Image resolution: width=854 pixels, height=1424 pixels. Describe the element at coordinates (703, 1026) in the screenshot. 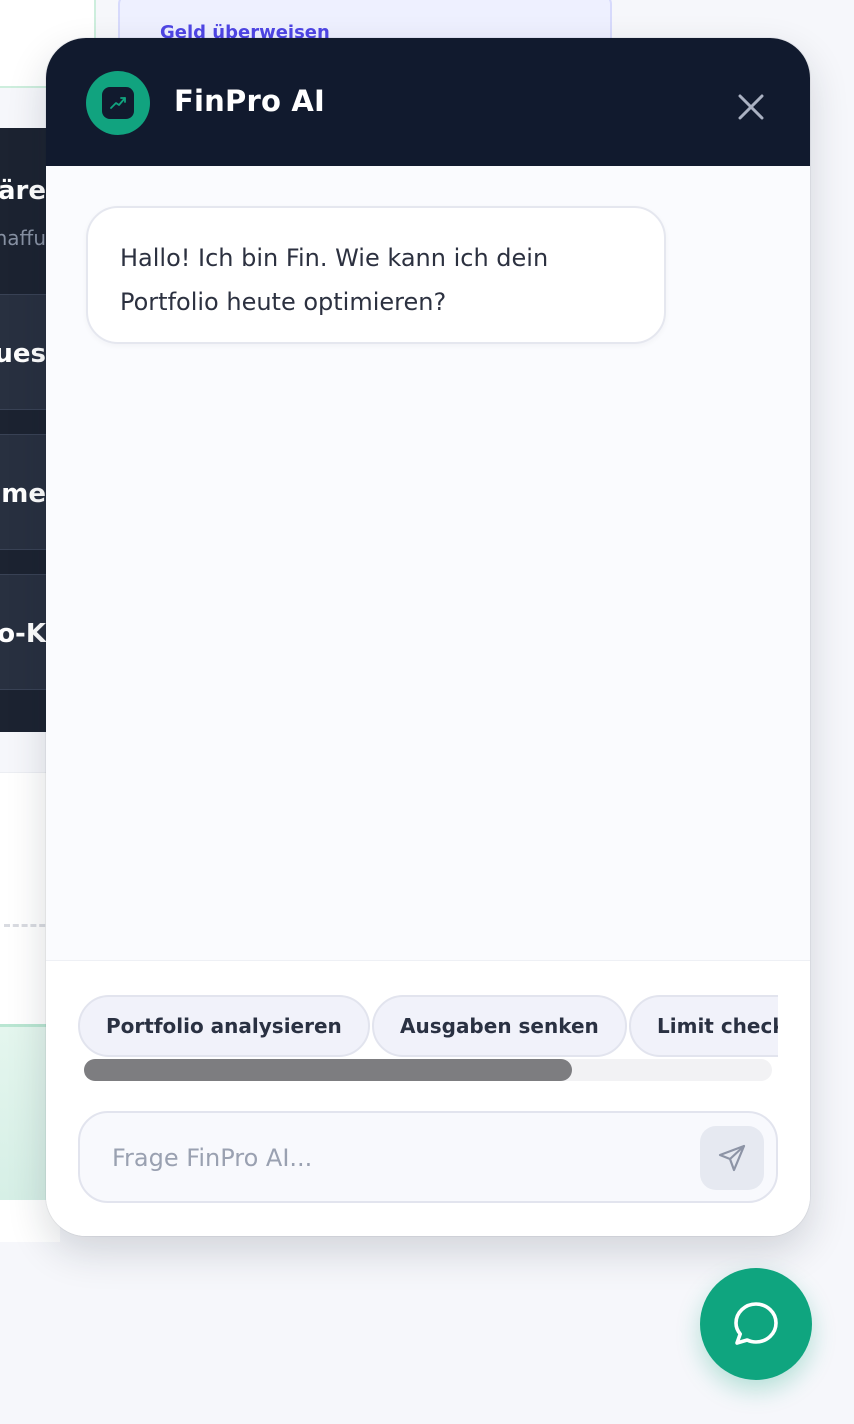

I see `suggestion-chip-limit: Limit checken` at that location.